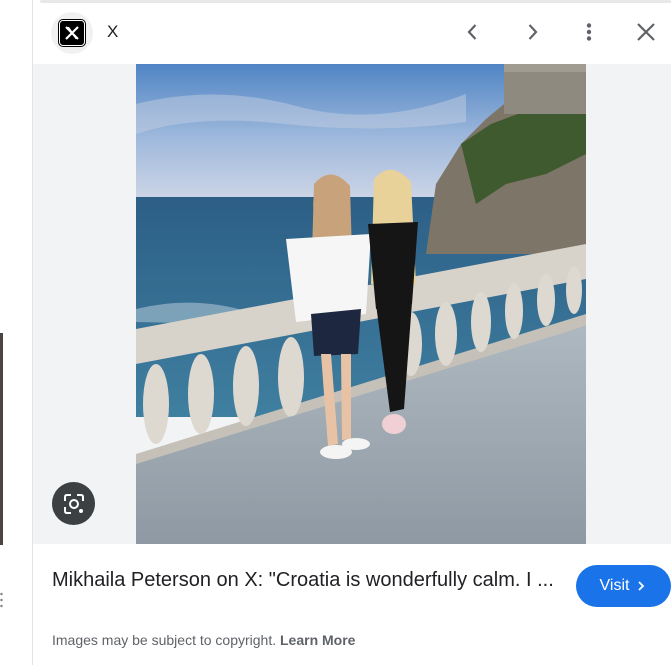 The width and height of the screenshot is (671, 665). What do you see at coordinates (317, 640) in the screenshot?
I see `learn-more-link: Learn More` at bounding box center [317, 640].